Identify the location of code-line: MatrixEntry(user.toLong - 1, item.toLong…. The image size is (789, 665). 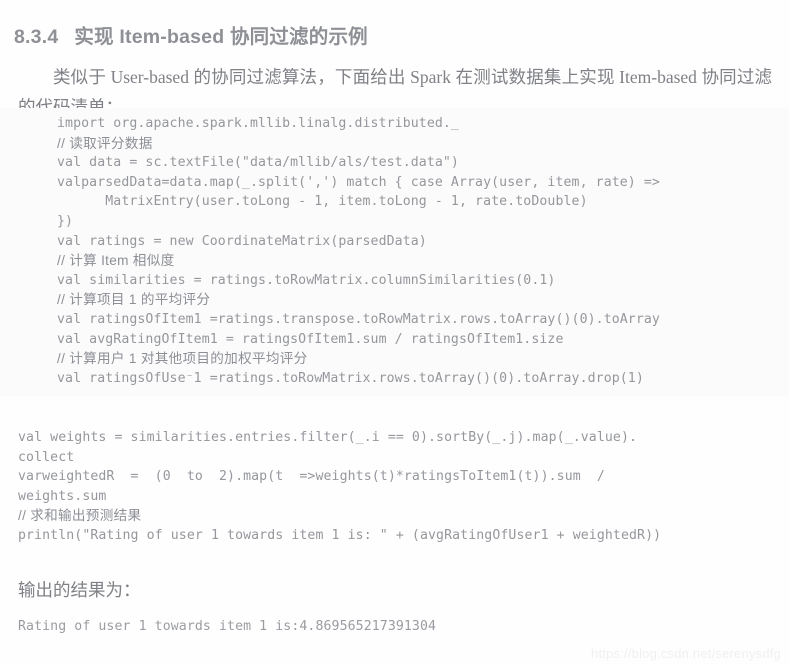
(322, 202).